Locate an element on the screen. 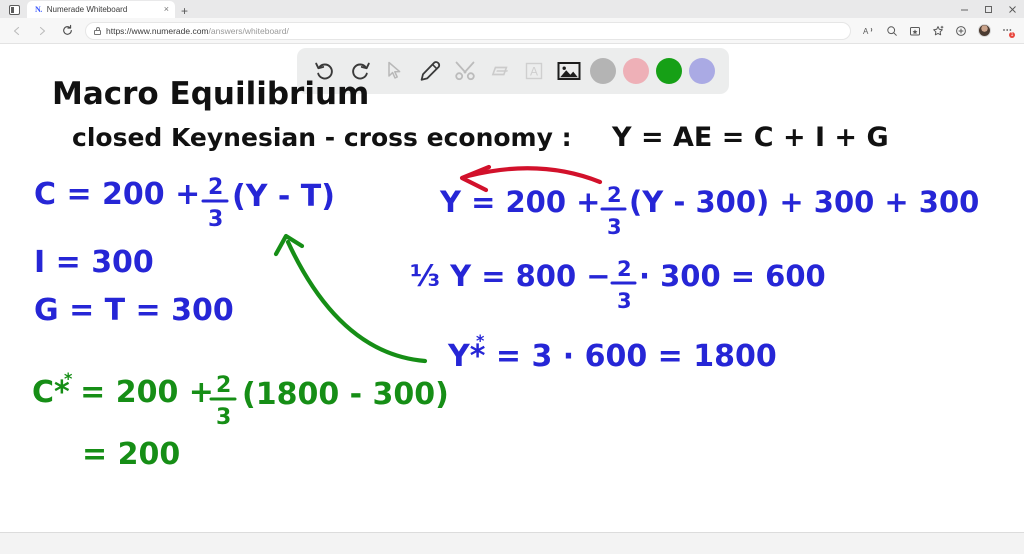 The image size is (1024, 554). whiteboard-toolbar: A is located at coordinates (513, 71).